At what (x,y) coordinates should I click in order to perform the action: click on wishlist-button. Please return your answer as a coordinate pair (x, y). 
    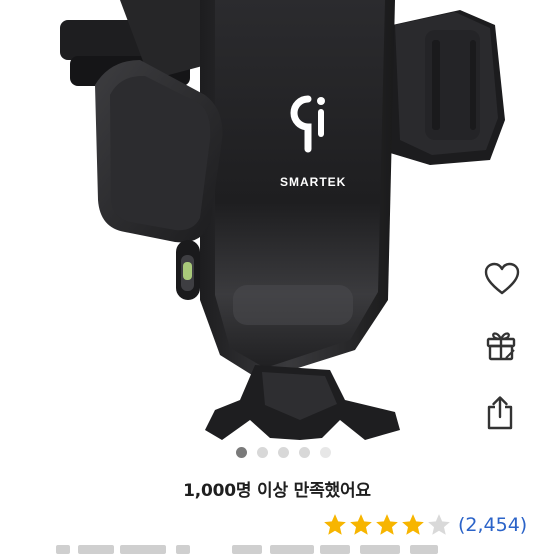
    Looking at the image, I should click on (506, 284).